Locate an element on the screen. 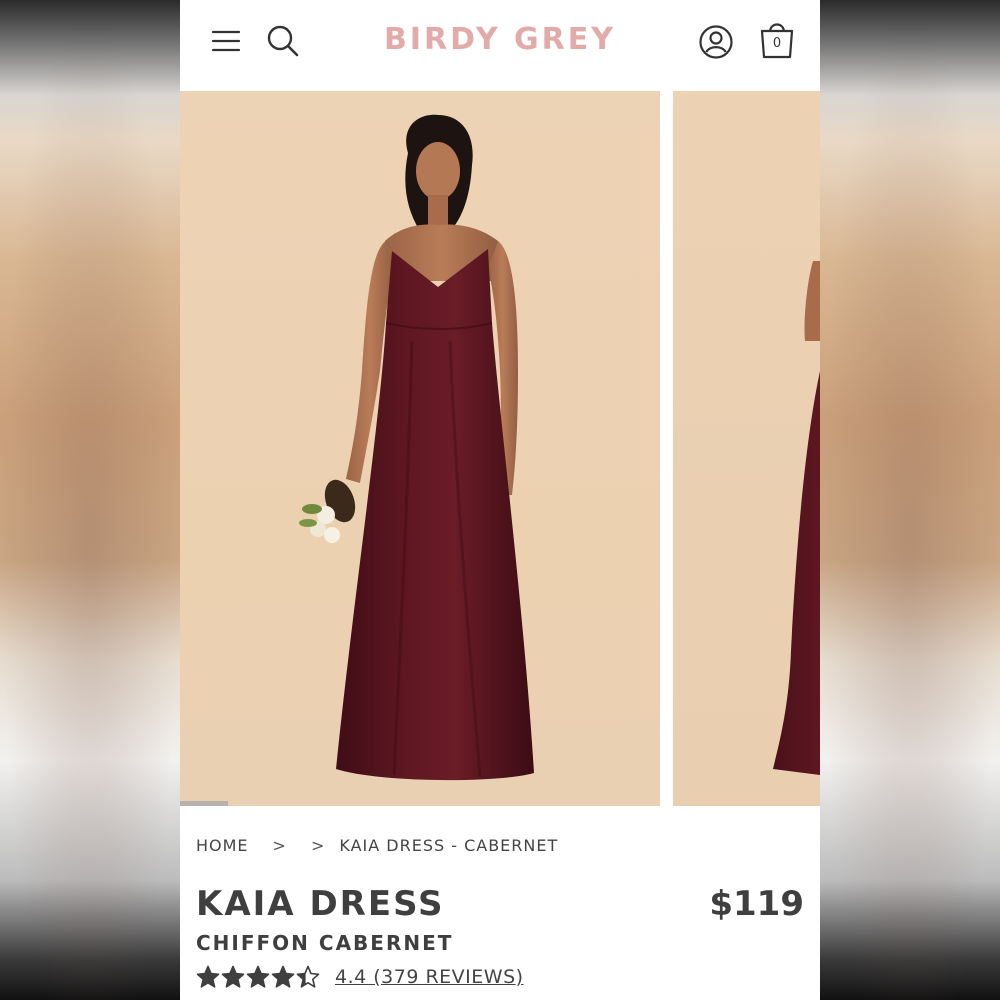 This screenshot has height=1000, width=1000. breadcrumb: HOME > > KAIA DRESS - CABERNET is located at coordinates (377, 845).